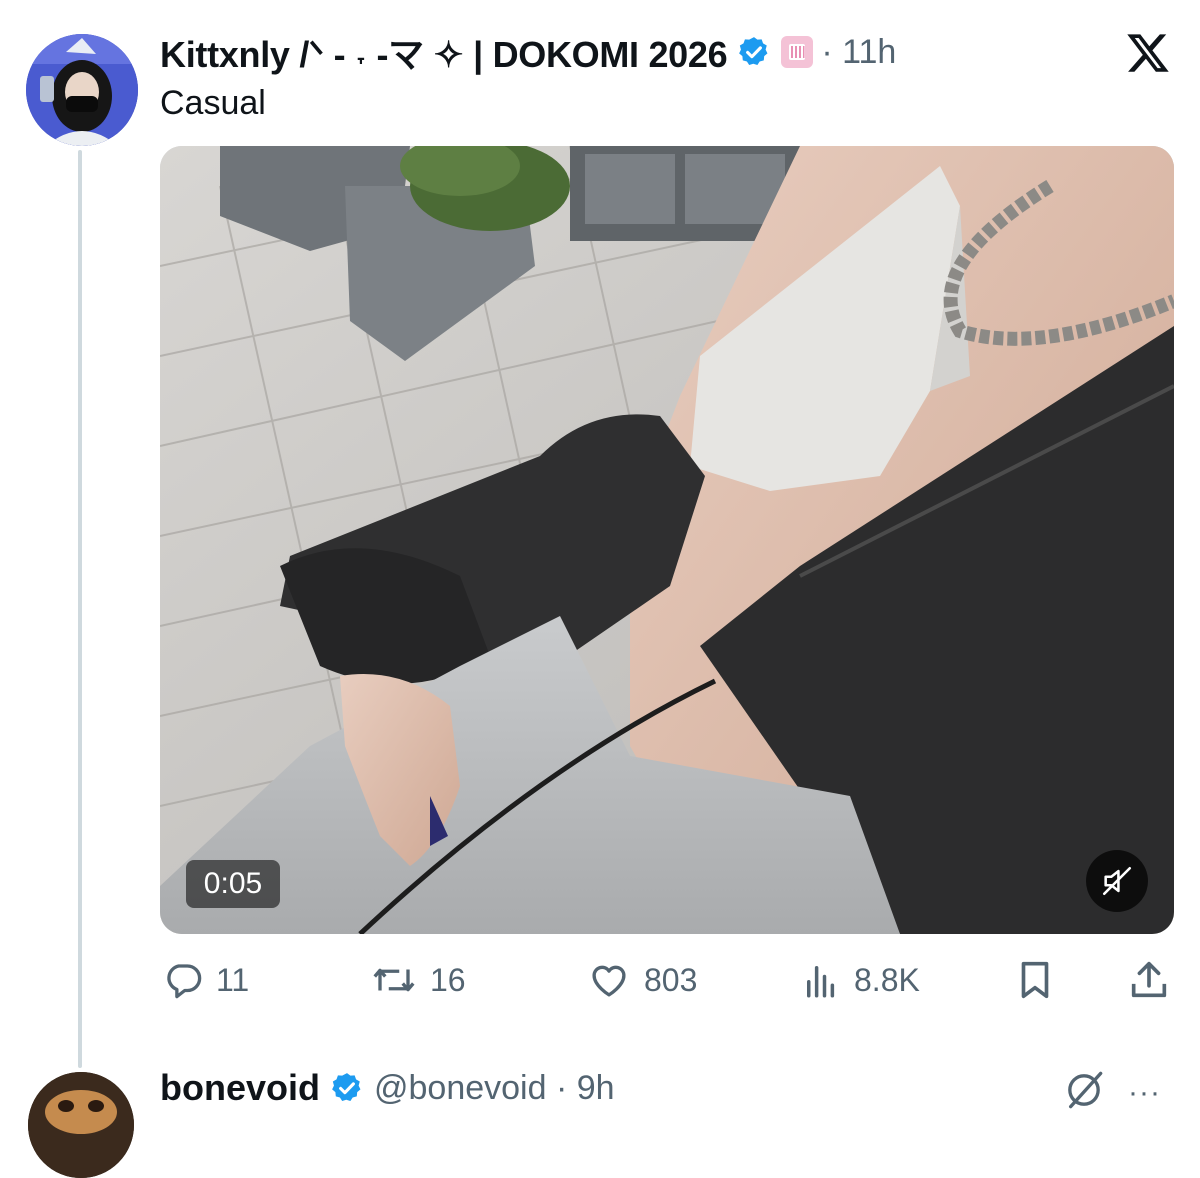 The image size is (1200, 1178). I want to click on reply-count: 11, so click(233, 979).